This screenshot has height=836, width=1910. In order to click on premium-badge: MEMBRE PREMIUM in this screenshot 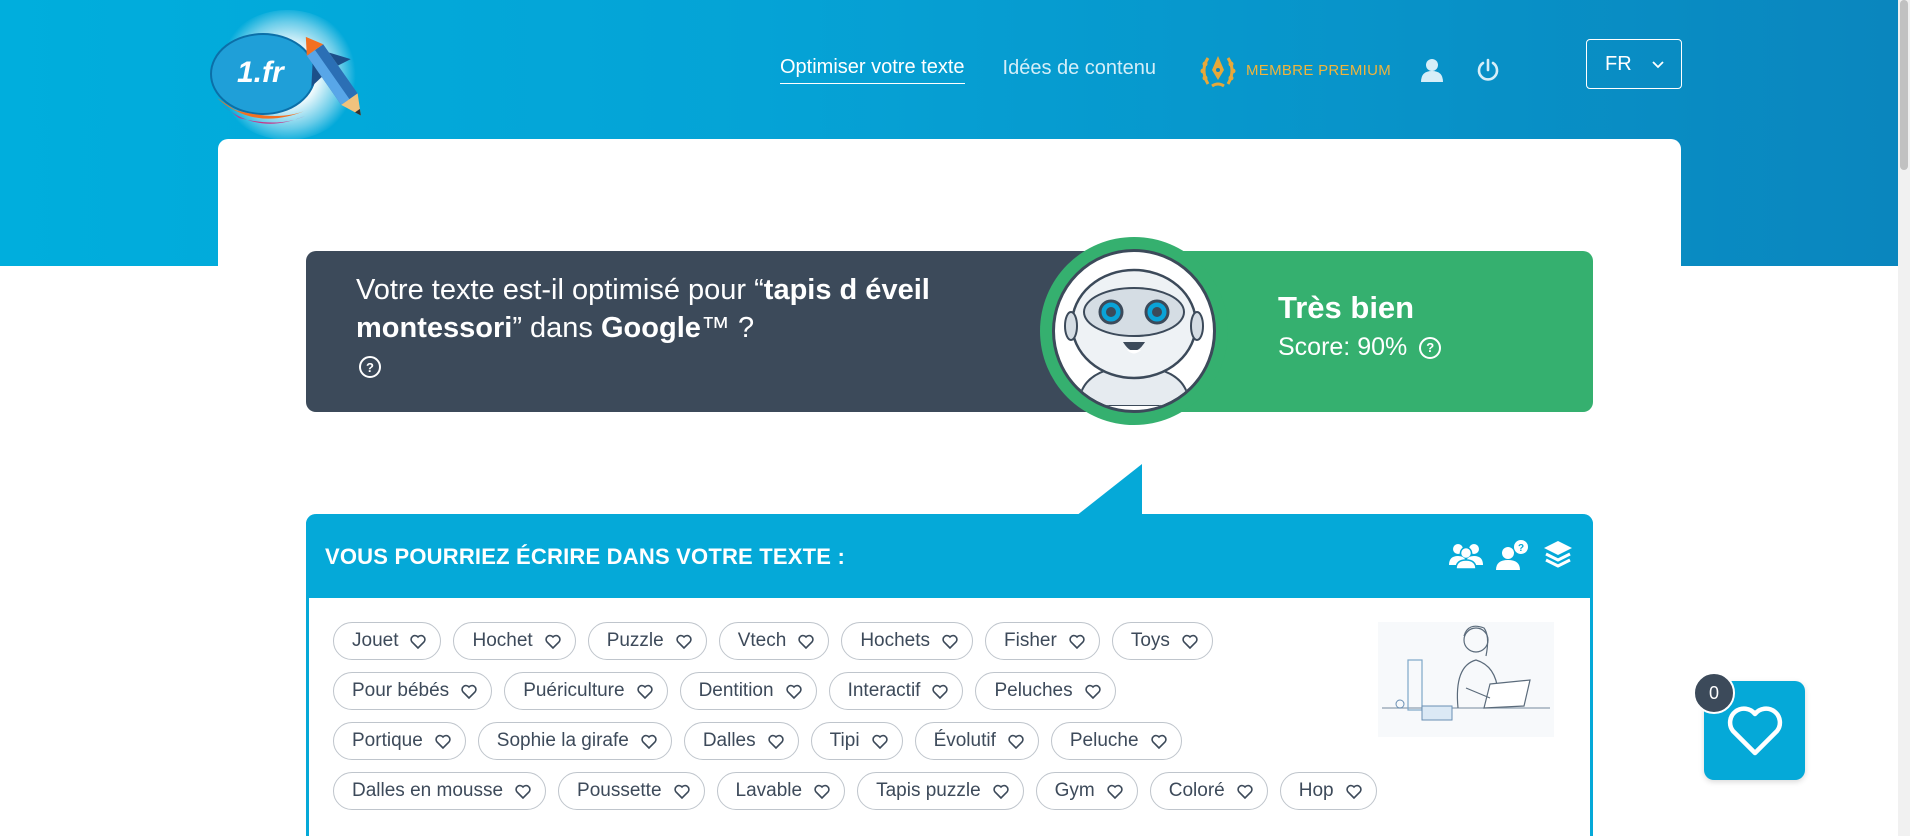, I will do `click(1294, 70)`.